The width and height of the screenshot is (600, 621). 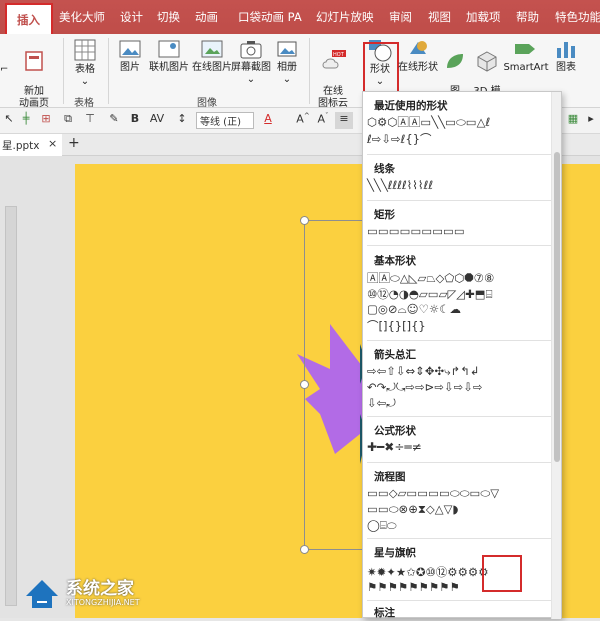 What do you see at coordinates (74, 143) in the screenshot?
I see `new-tab-icon: +` at bounding box center [74, 143].